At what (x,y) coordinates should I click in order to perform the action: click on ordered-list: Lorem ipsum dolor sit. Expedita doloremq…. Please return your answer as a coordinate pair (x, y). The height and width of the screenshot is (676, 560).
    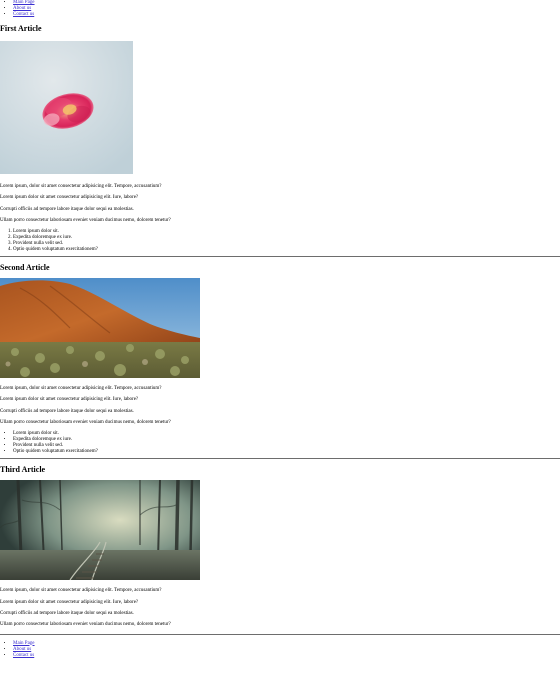
    Looking at the image, I should click on (280, 241).